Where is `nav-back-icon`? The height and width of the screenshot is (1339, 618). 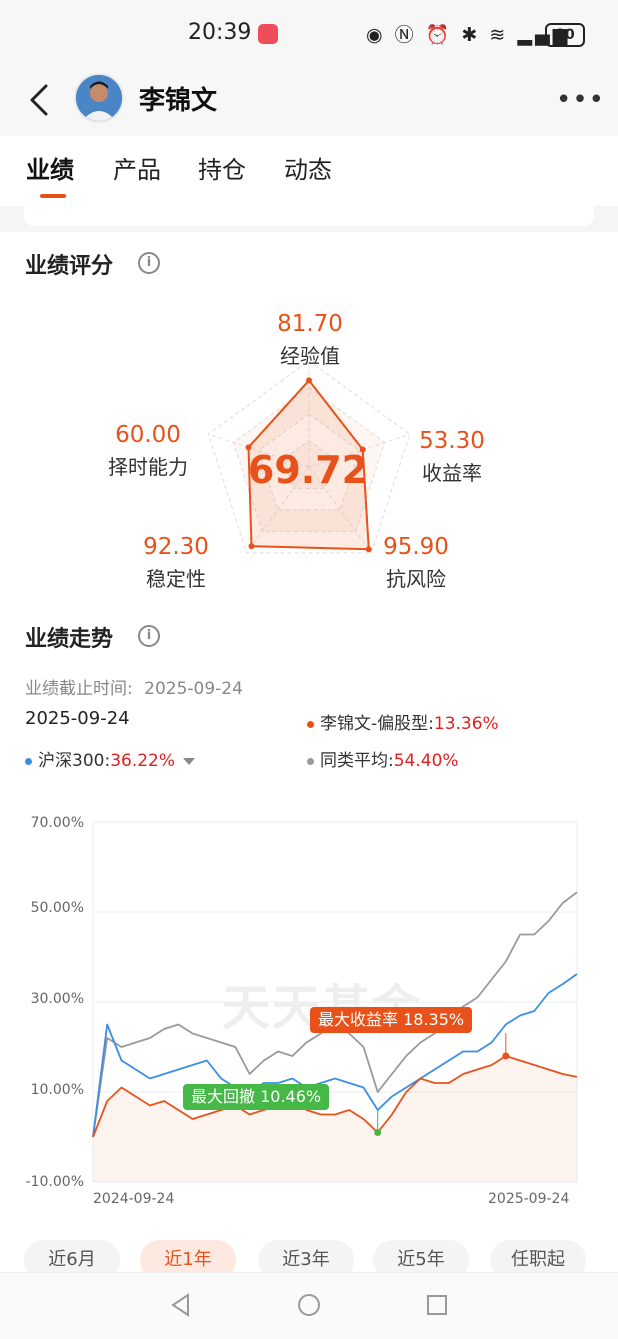
nav-back-icon is located at coordinates (181, 1305).